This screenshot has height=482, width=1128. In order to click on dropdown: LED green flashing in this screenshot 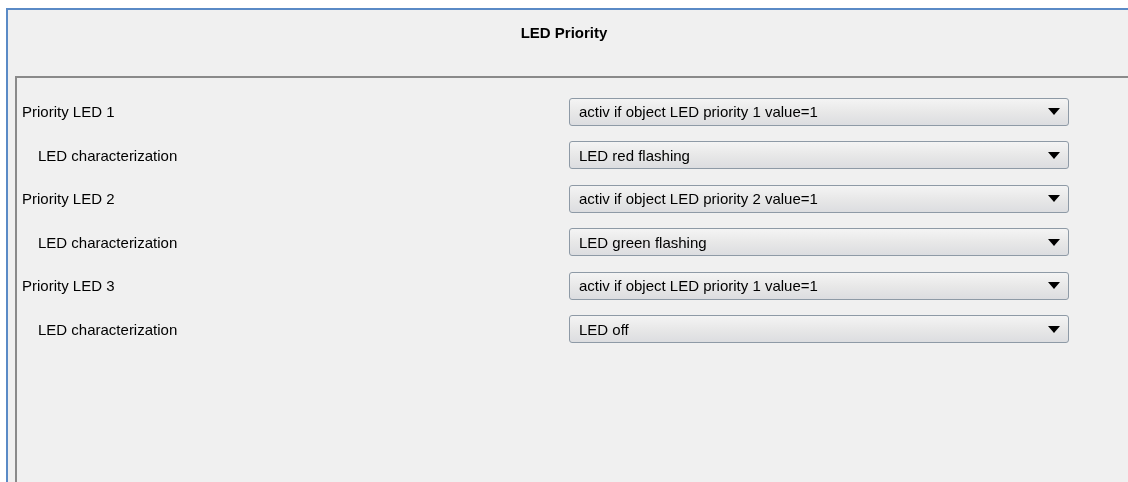, I will do `click(819, 242)`.